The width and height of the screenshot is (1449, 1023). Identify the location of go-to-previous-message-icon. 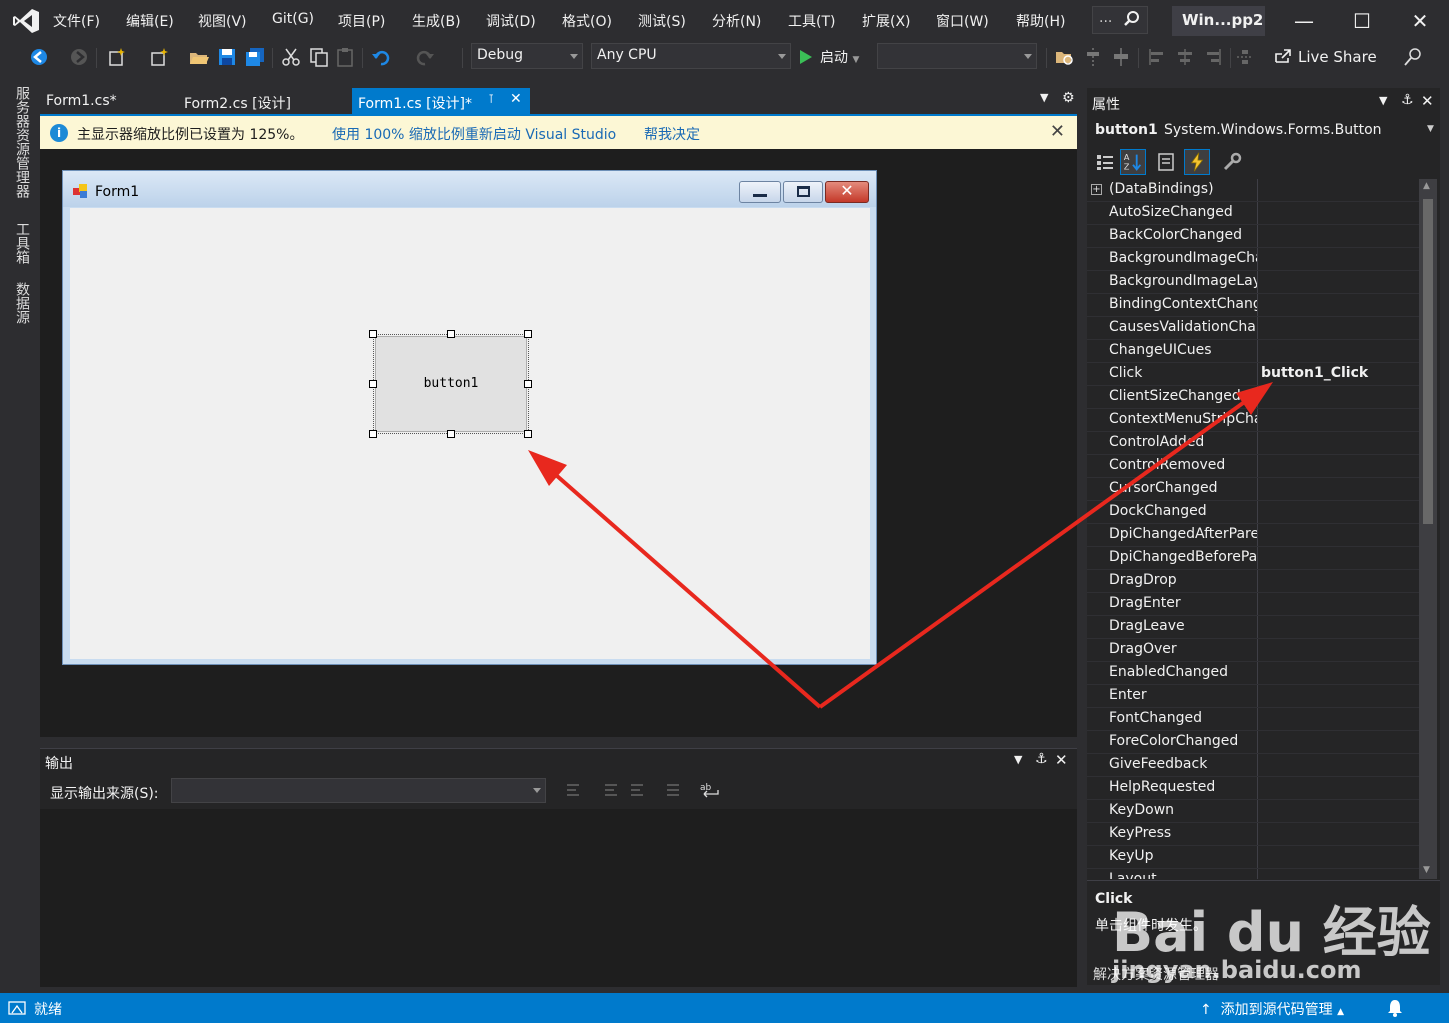
(573, 790).